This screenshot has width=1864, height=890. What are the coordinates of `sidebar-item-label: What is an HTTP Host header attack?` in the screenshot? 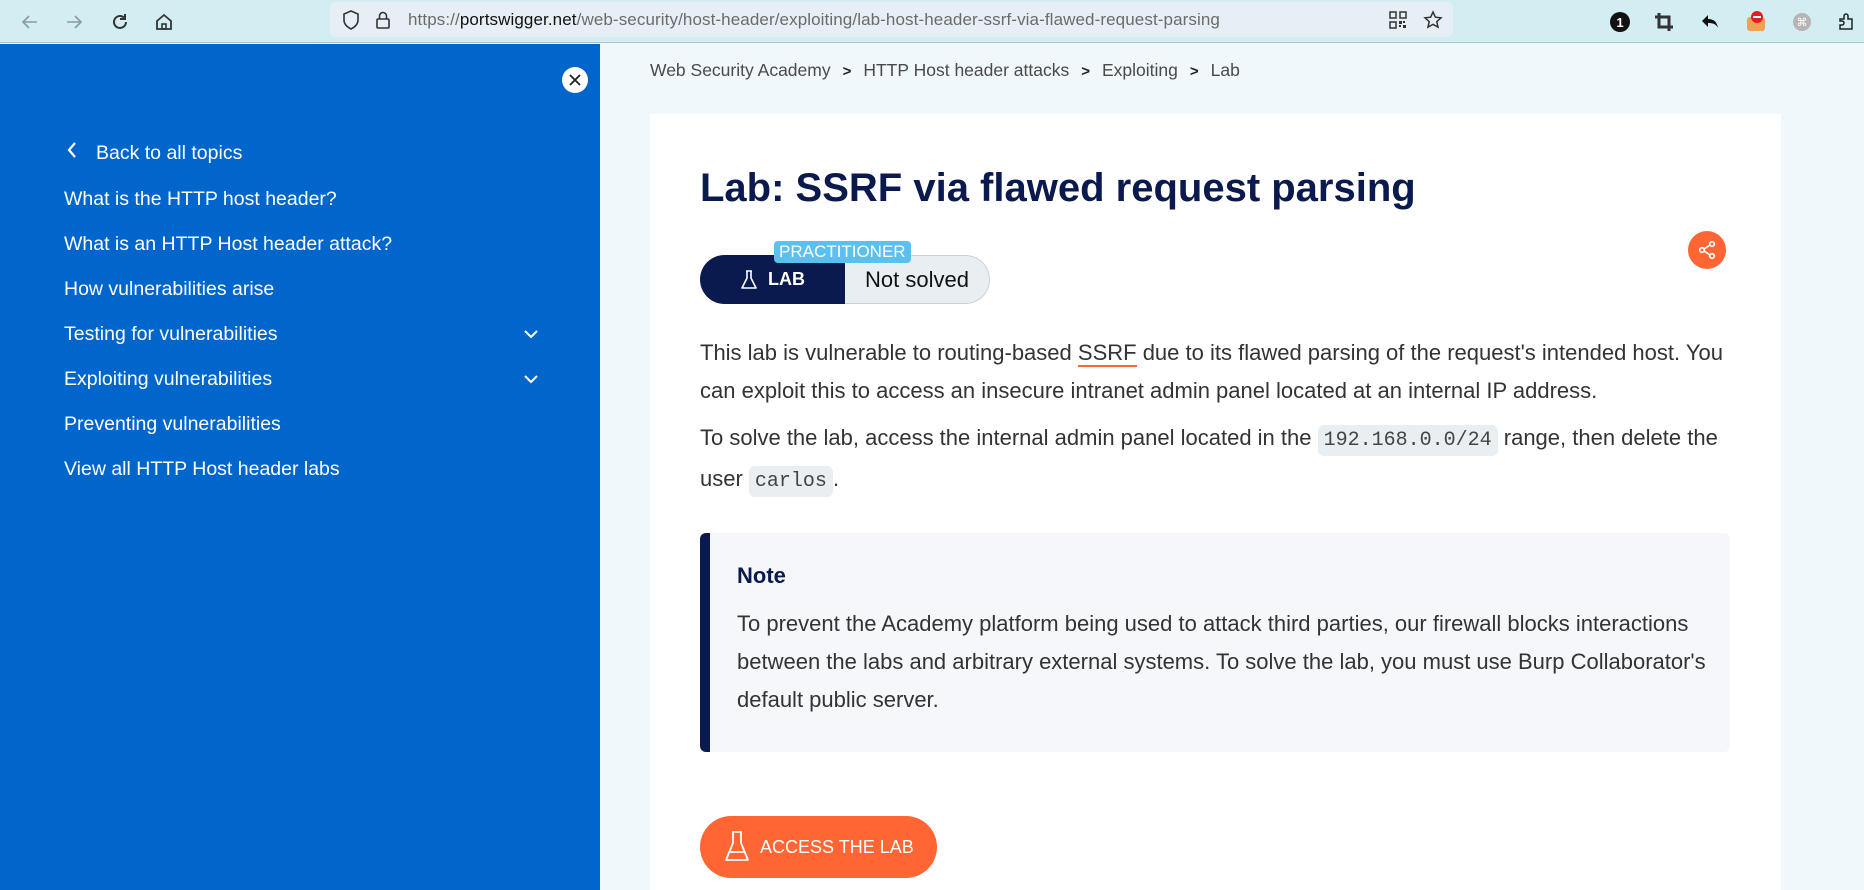 It's located at (228, 244).